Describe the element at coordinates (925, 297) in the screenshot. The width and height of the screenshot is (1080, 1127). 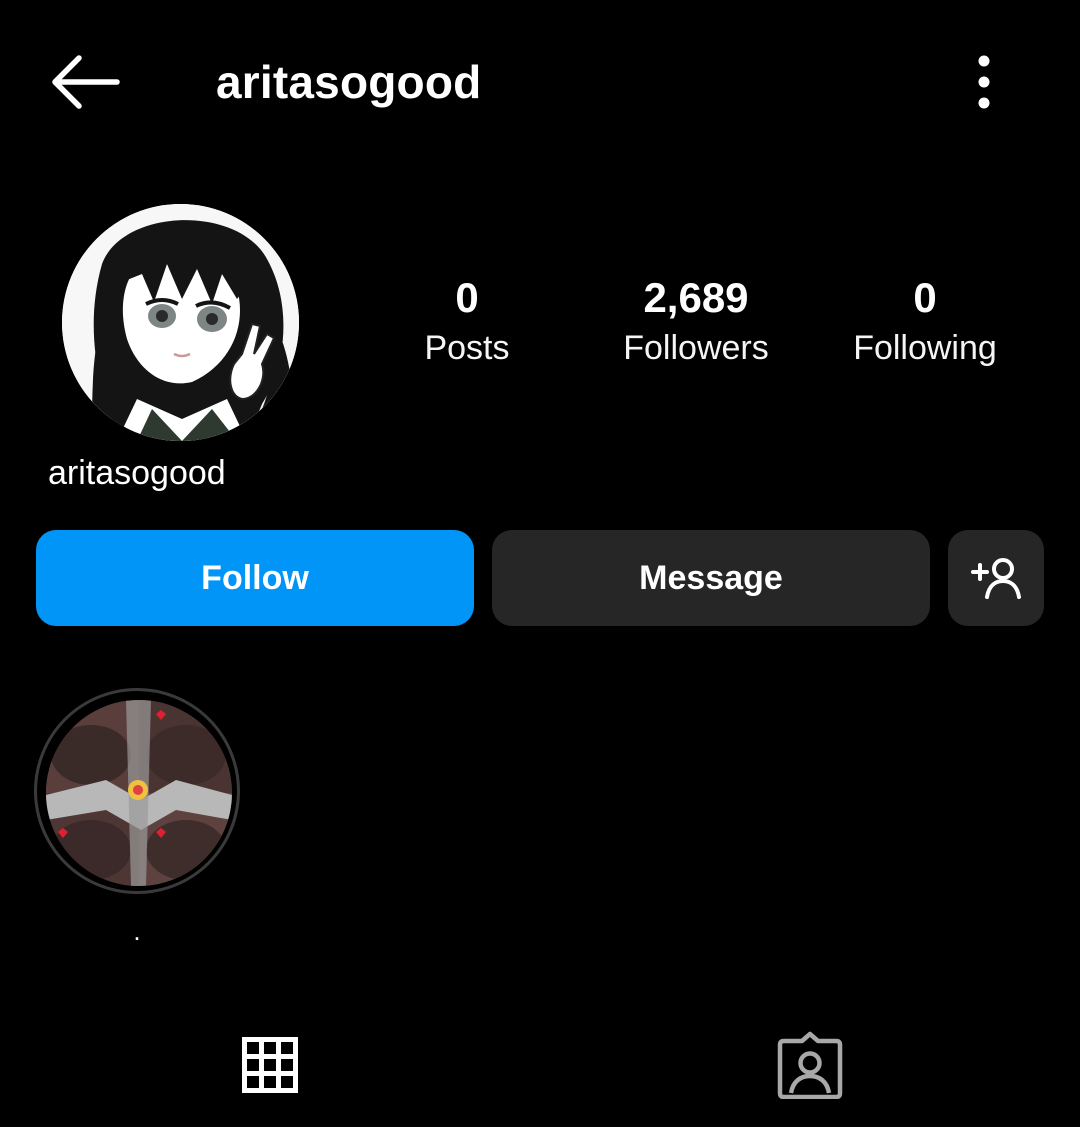
I see `following-count: 0` at that location.